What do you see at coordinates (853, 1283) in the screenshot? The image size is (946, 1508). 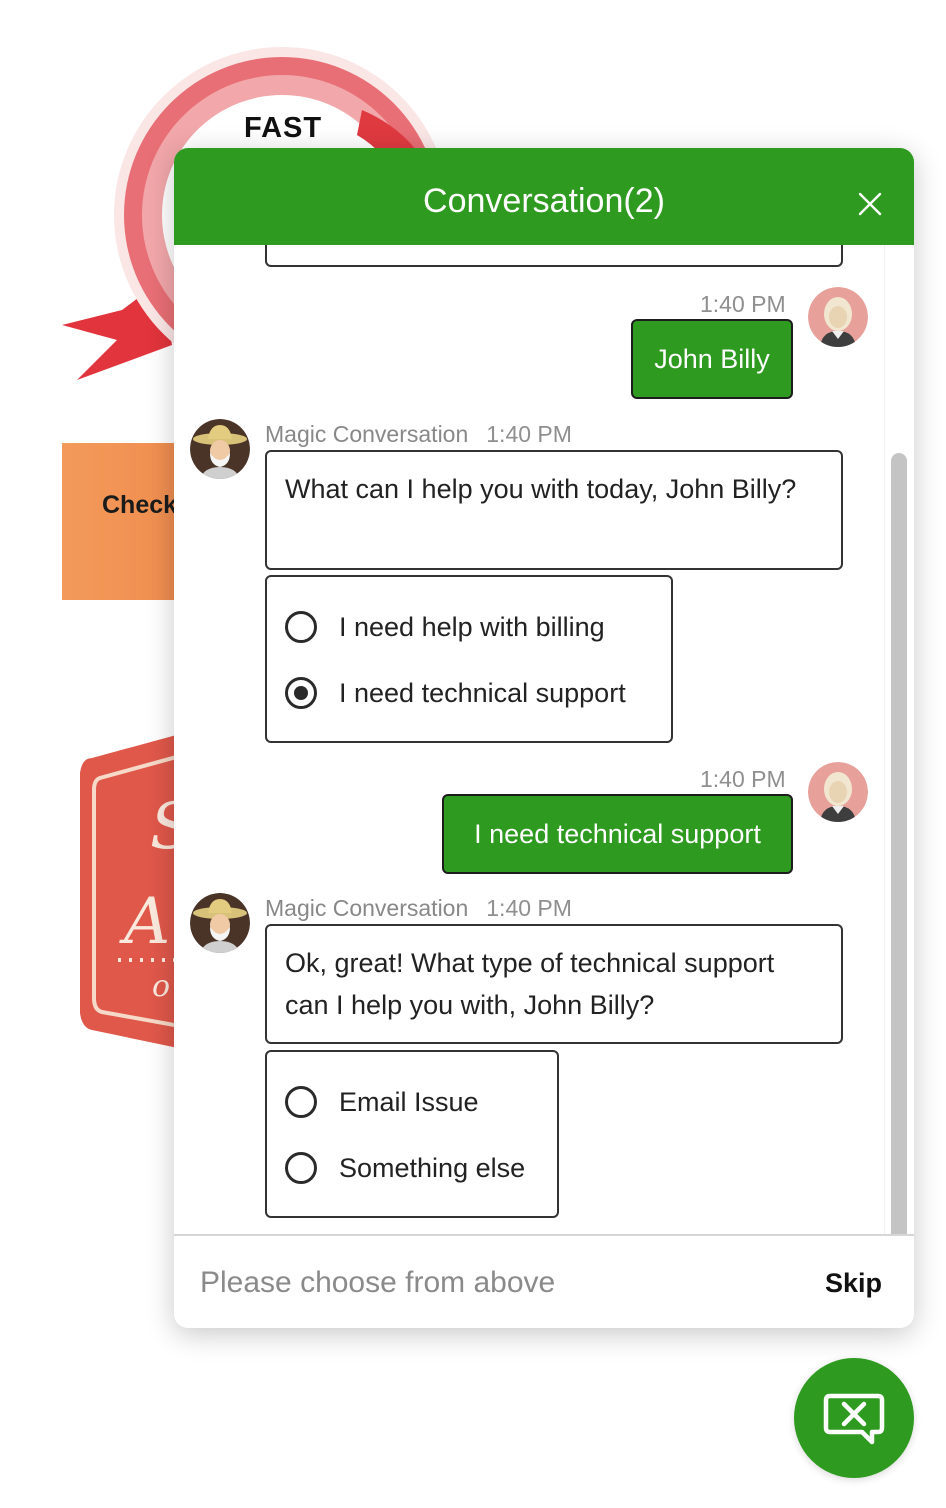 I see `skip-button: Skip` at bounding box center [853, 1283].